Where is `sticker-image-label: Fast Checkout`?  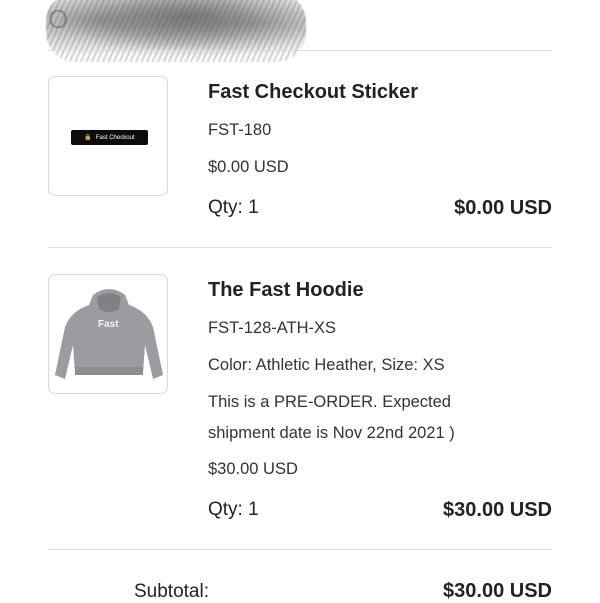
sticker-image-label: Fast Checkout is located at coordinates (115, 137).